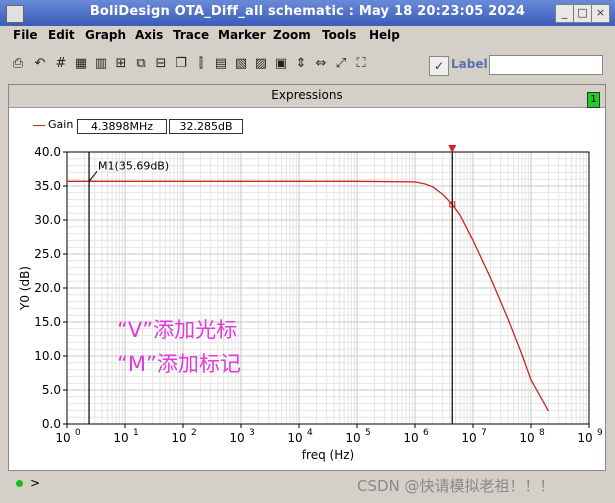  I want to click on annotation-text: “V”添加光标, so click(177, 330).